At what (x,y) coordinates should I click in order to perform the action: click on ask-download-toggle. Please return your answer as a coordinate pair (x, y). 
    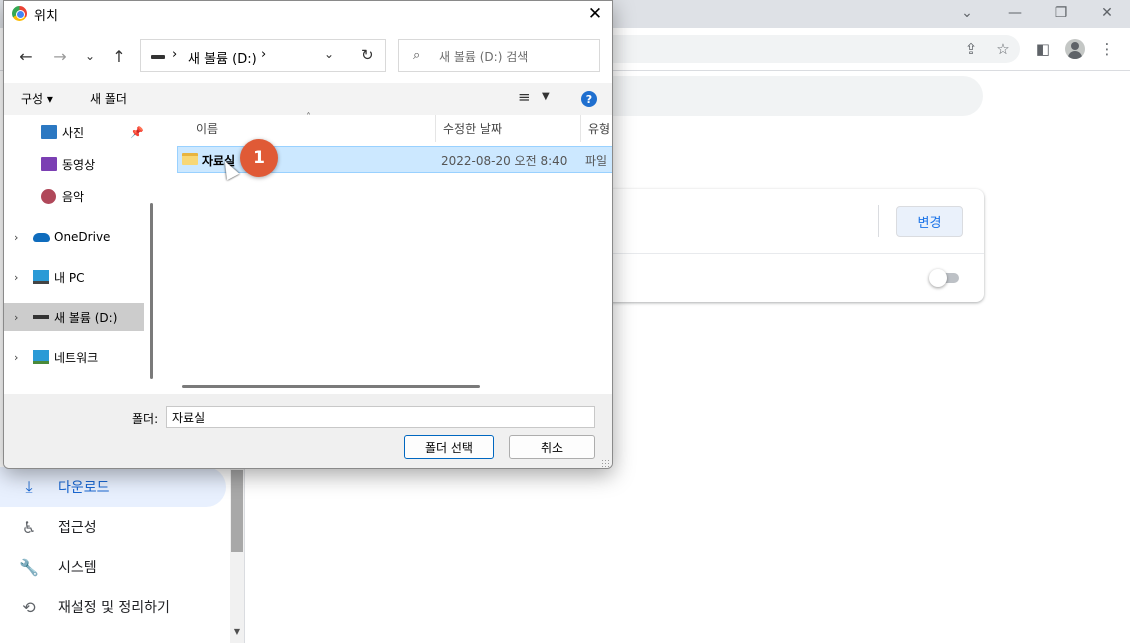
    Looking at the image, I should click on (944, 278).